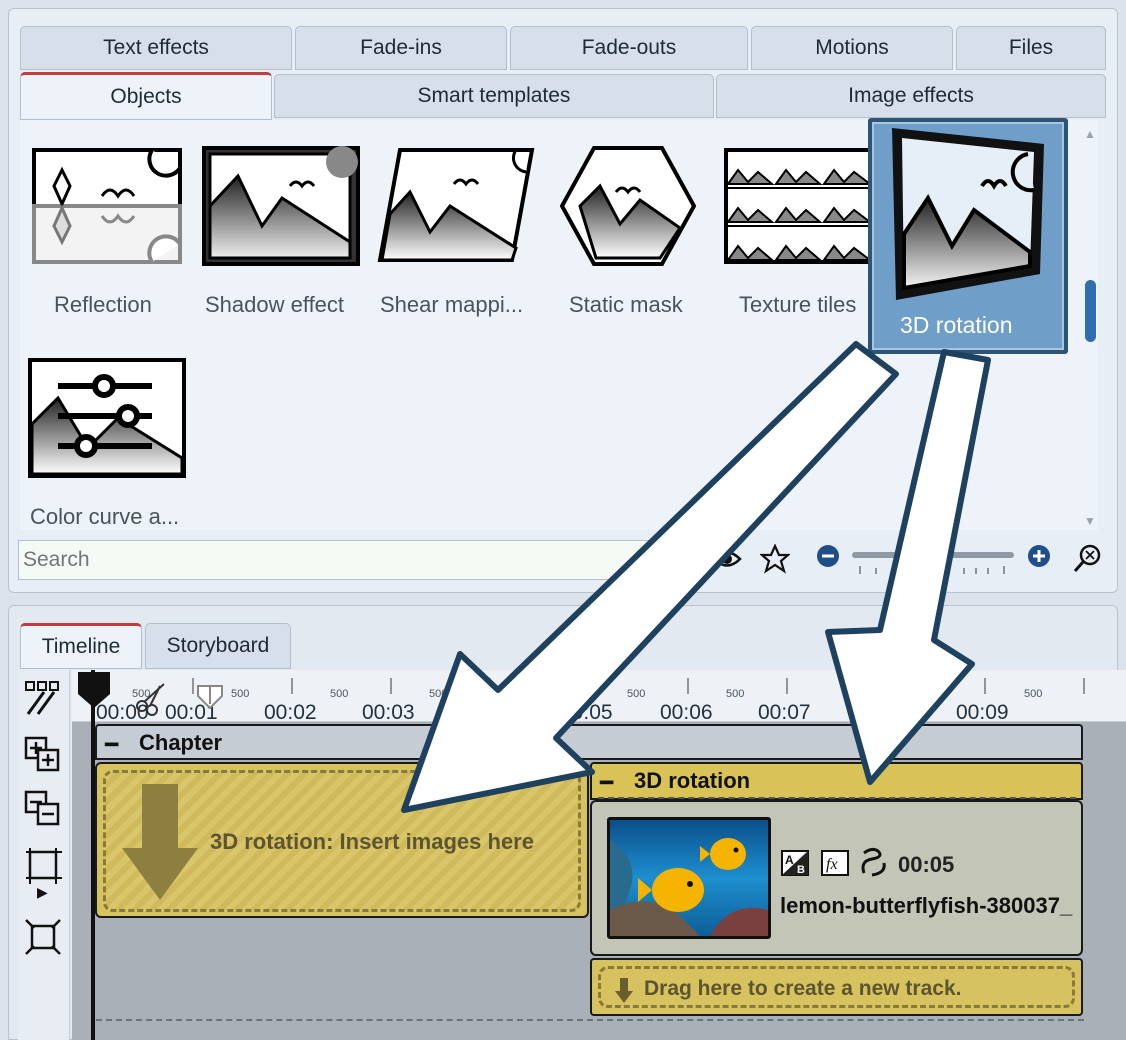 The width and height of the screenshot is (1126, 1040). I want to click on search-input, so click(358, 560).